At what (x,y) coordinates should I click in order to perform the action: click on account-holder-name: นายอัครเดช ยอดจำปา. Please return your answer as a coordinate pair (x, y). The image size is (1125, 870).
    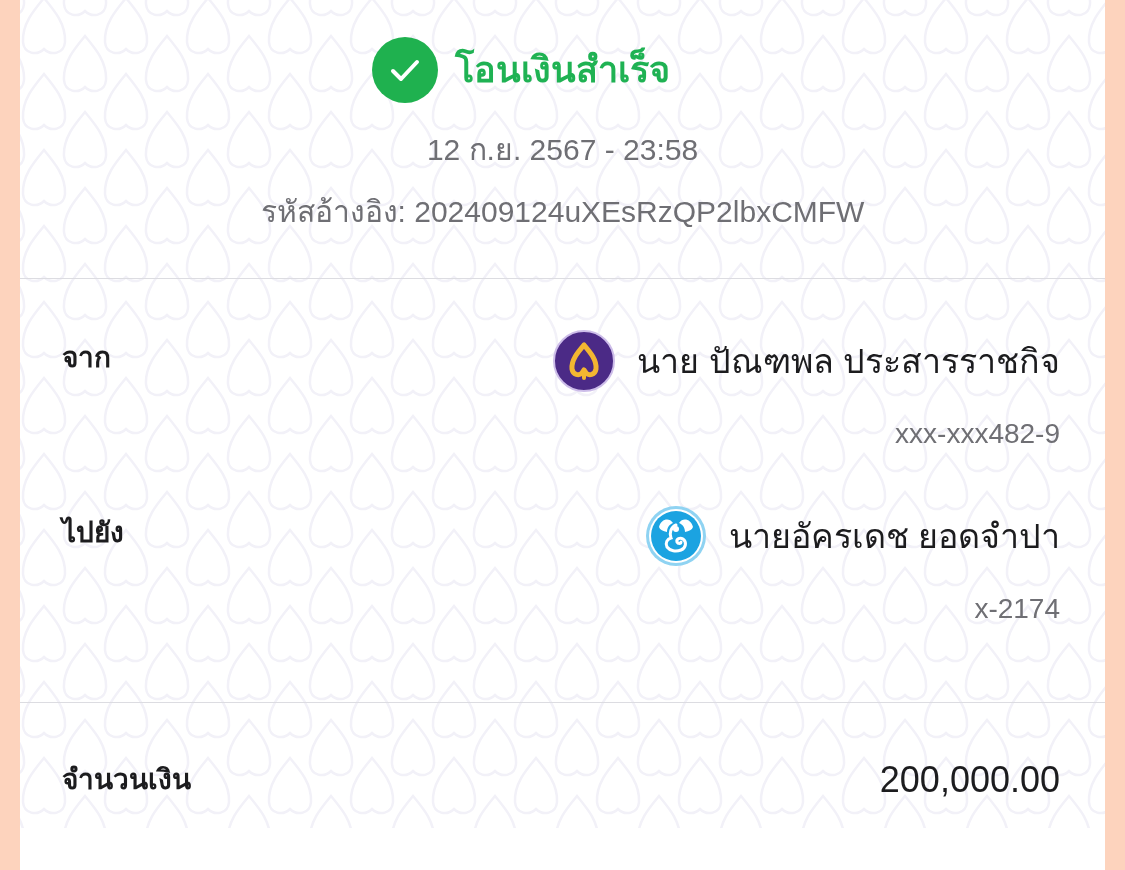
    Looking at the image, I should click on (894, 536).